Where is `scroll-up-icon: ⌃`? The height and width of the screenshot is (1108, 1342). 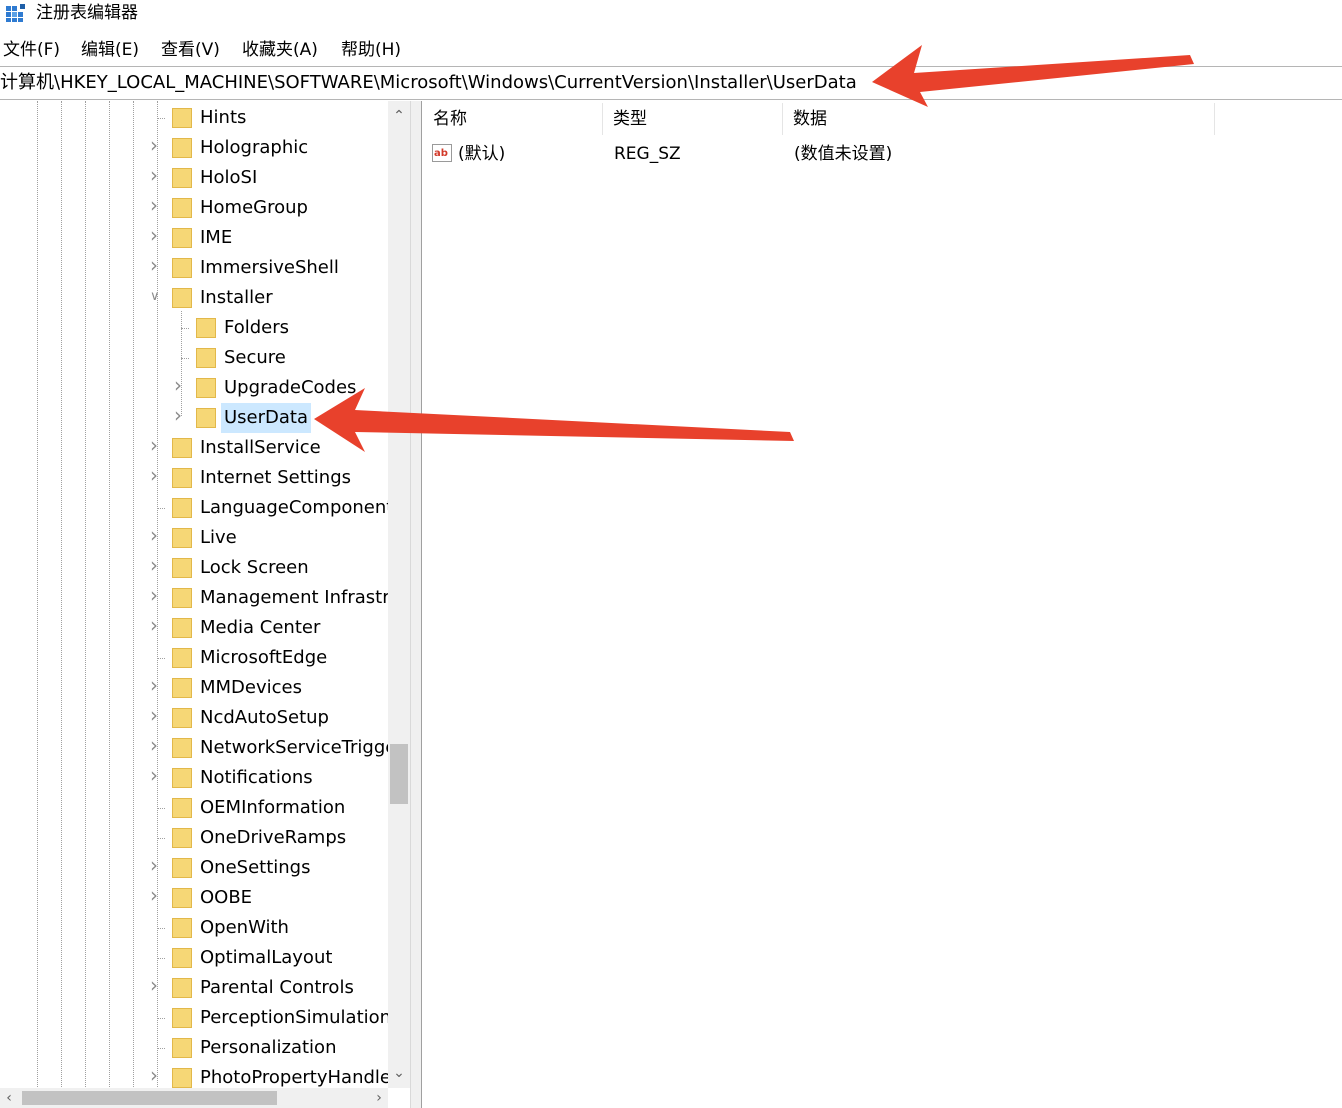
scroll-up-icon: ⌃ is located at coordinates (399, 116).